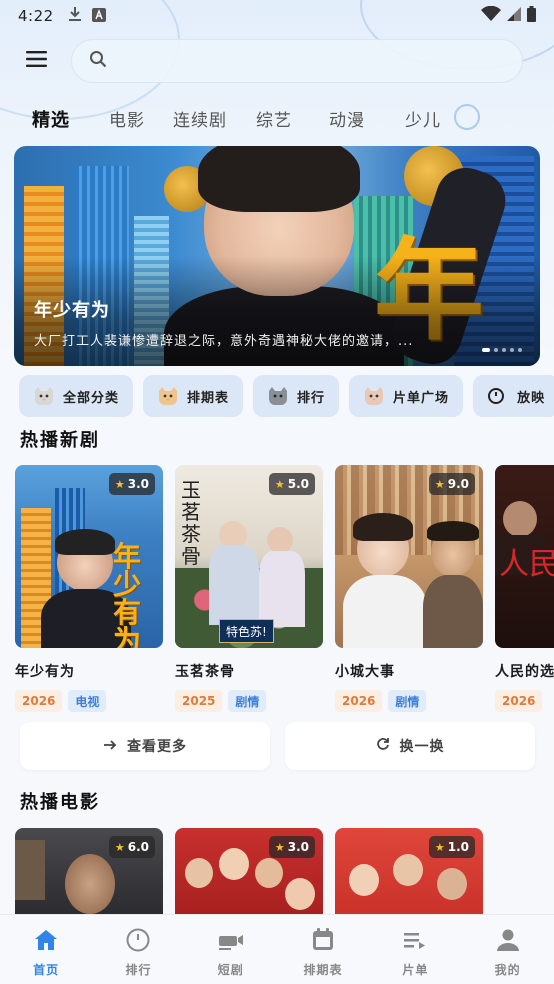 Image resolution: width=554 pixels, height=984 pixels. Describe the element at coordinates (307, 61) in the screenshot. I see `search-input` at that location.